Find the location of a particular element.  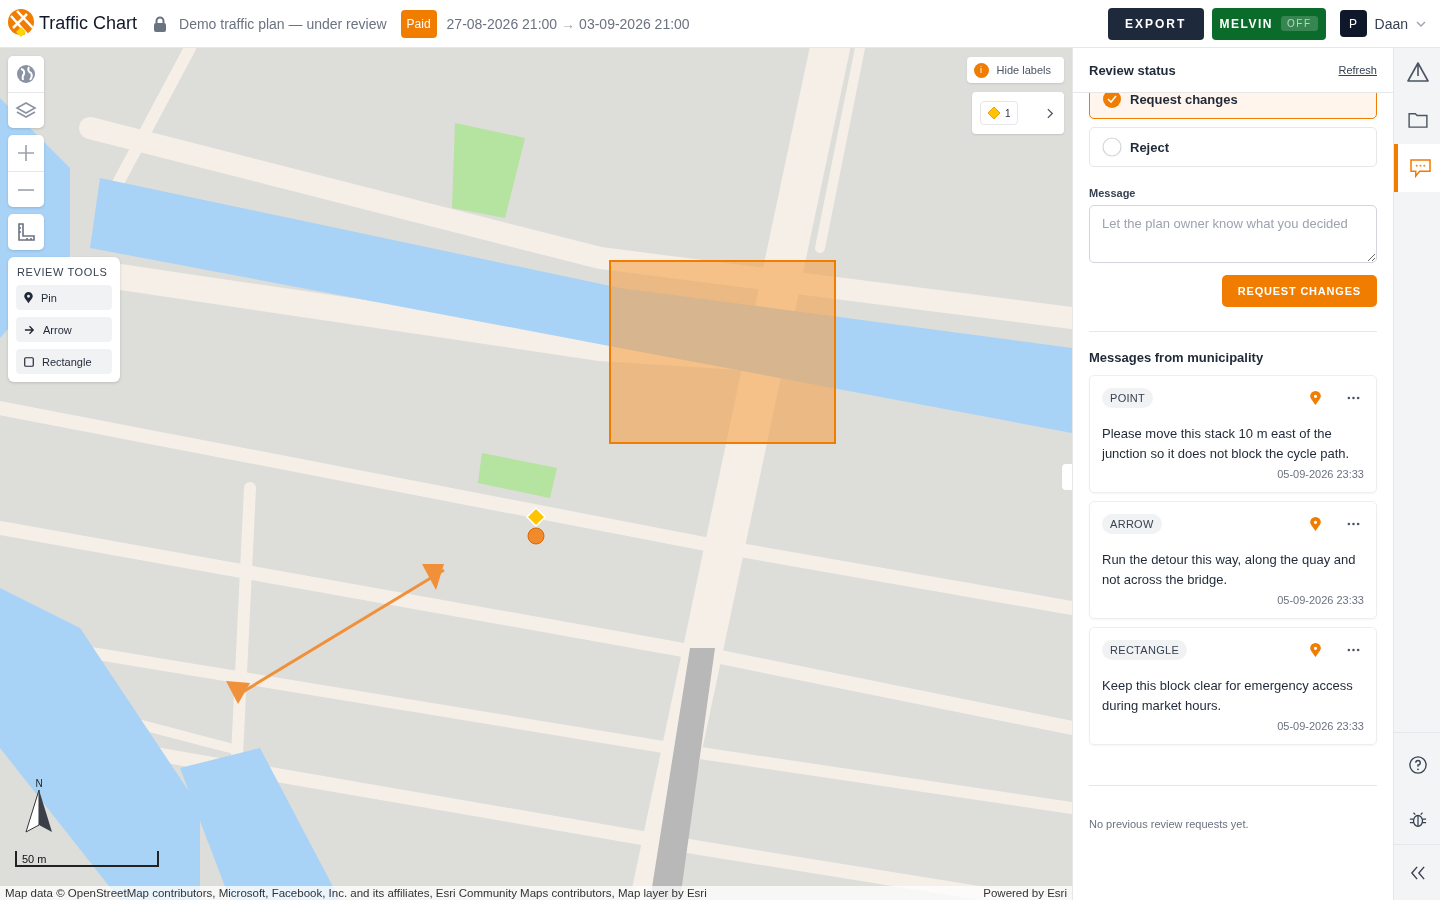

date-to: 03-09-2026 21:00 is located at coordinates (634, 23).